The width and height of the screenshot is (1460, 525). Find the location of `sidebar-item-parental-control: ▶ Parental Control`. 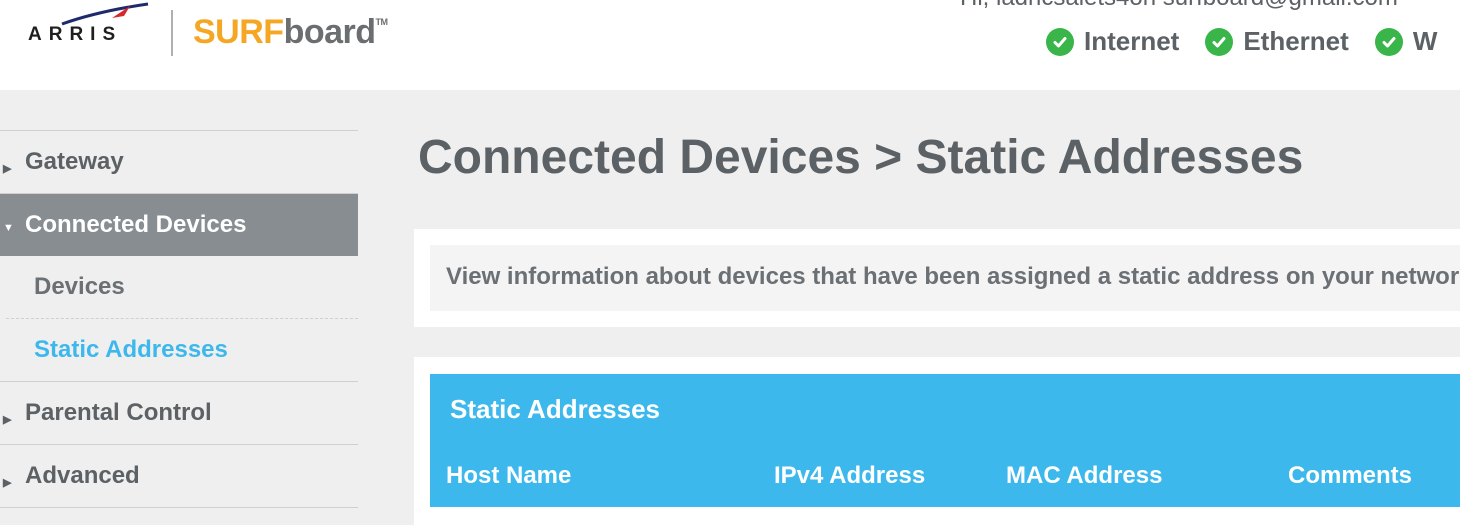

sidebar-item-parental-control: ▶ Parental Control is located at coordinates (179, 412).